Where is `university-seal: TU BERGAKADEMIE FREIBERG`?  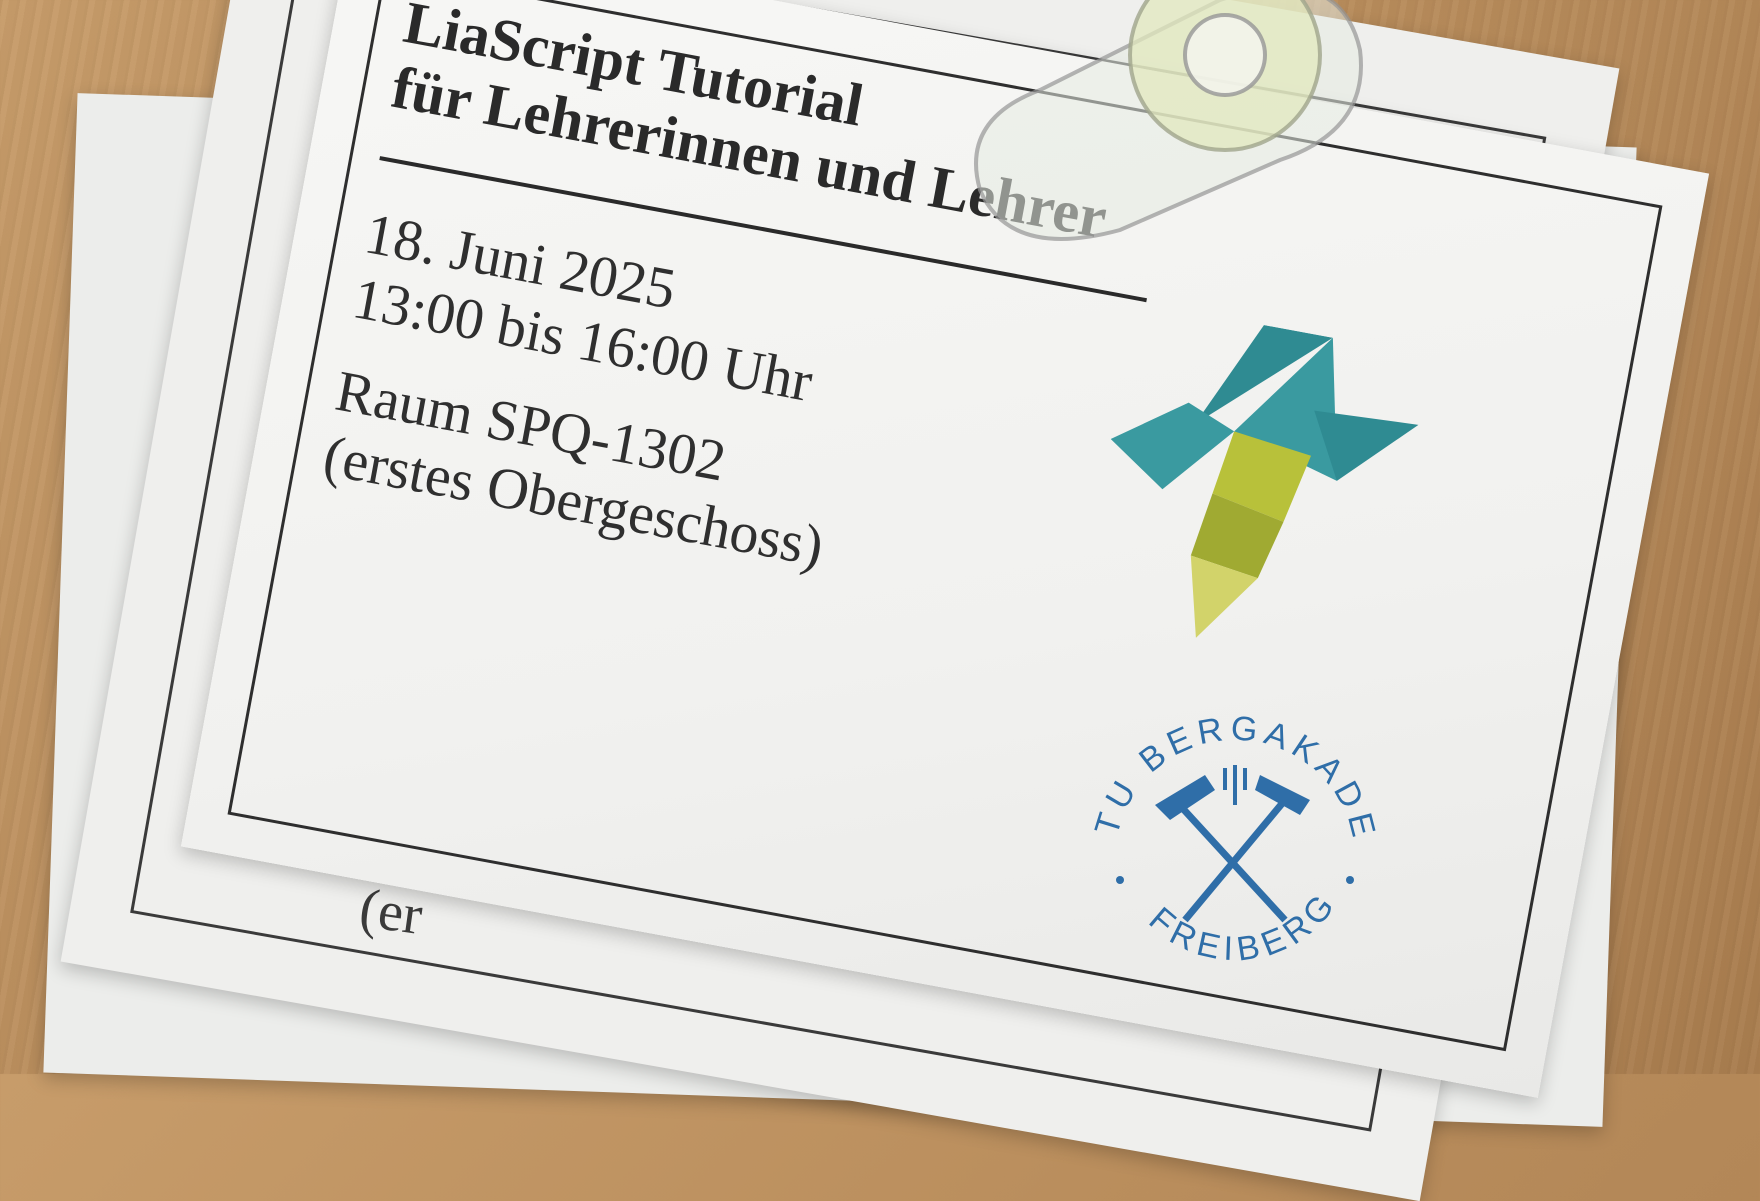 university-seal: TU BERGAKADEMIE FREIBERG is located at coordinates (1229, 829).